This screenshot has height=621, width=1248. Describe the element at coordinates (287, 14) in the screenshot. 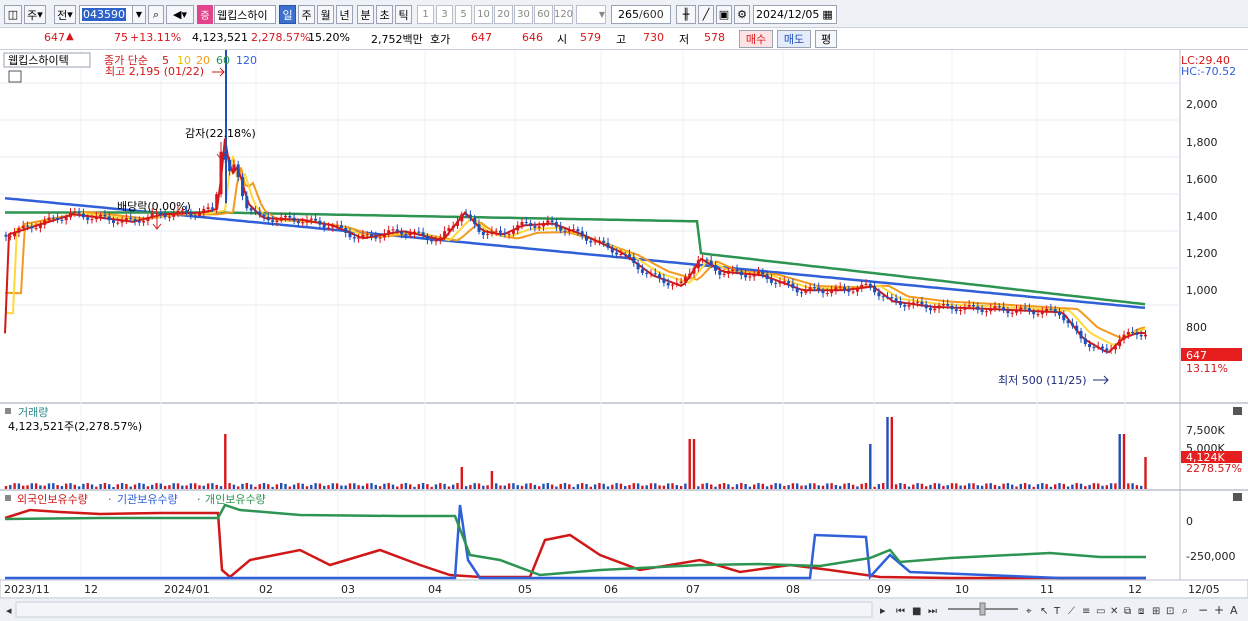

I see `tab-day: 일` at that location.